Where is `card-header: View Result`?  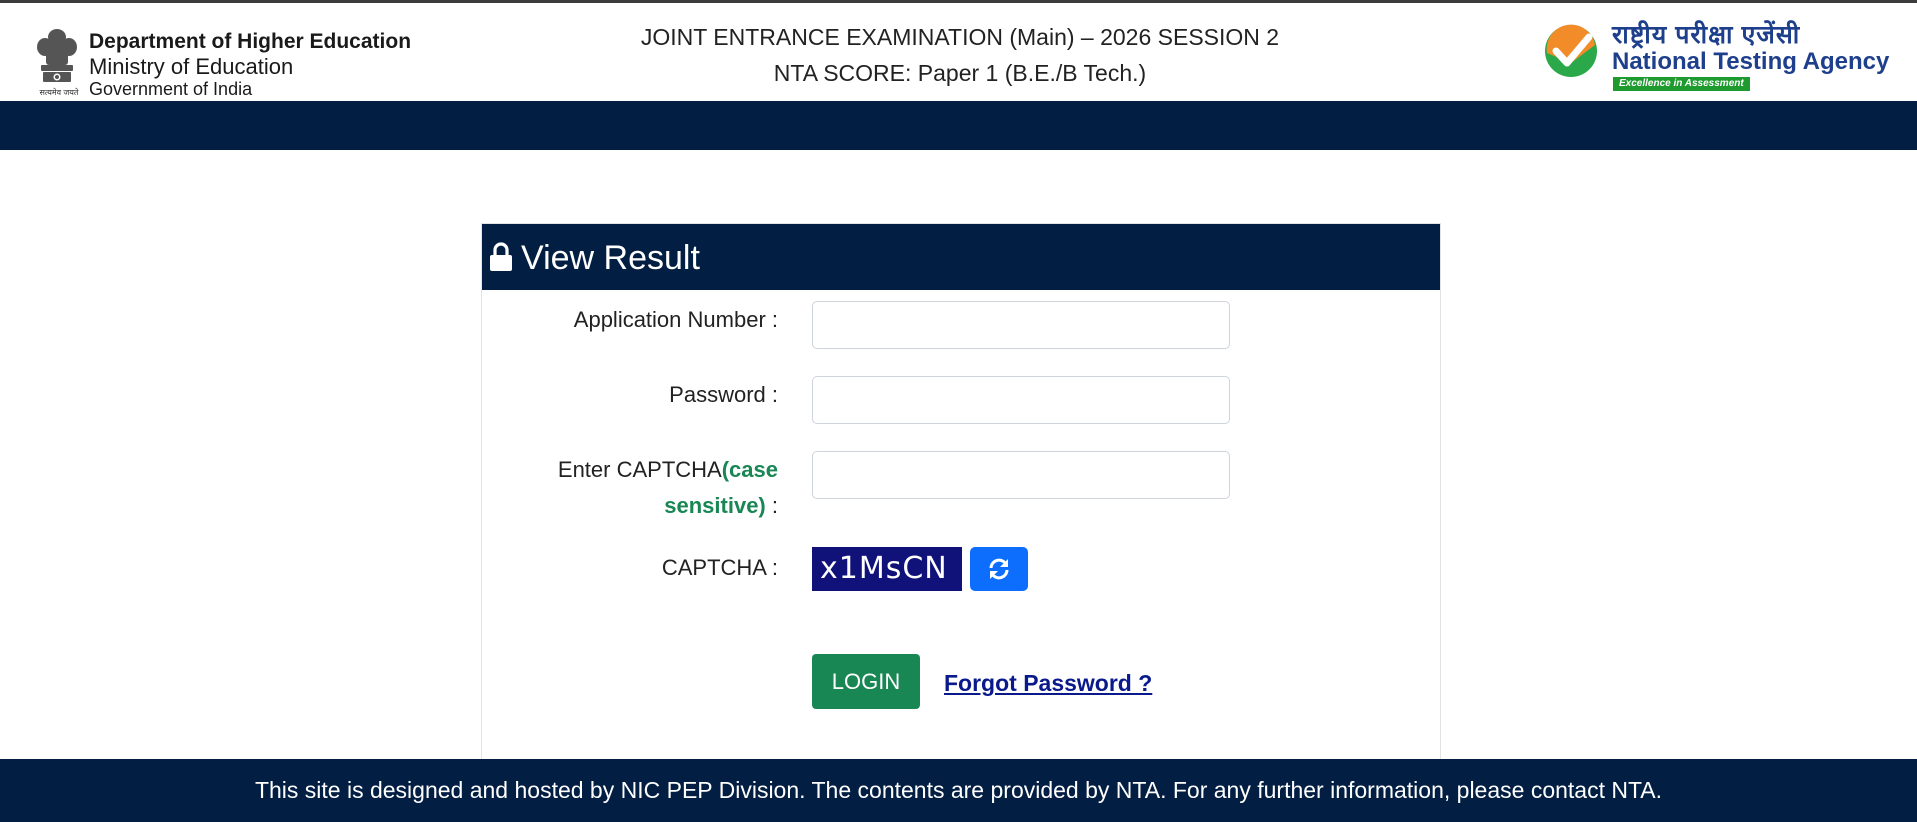
card-header: View Result is located at coordinates (961, 257).